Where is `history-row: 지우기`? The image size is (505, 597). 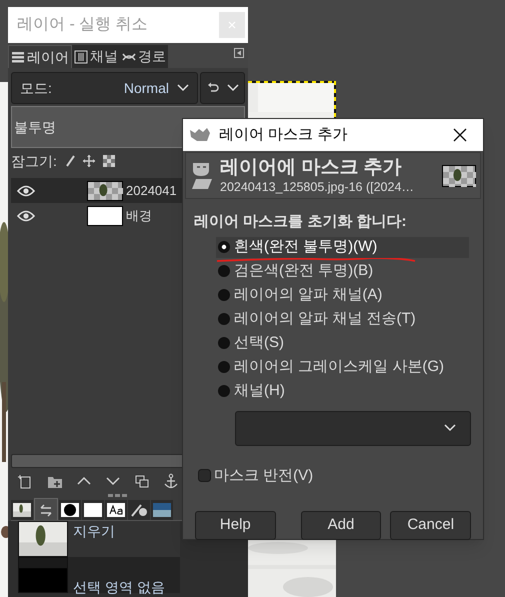
history-row: 지우기 is located at coordinates (99, 539).